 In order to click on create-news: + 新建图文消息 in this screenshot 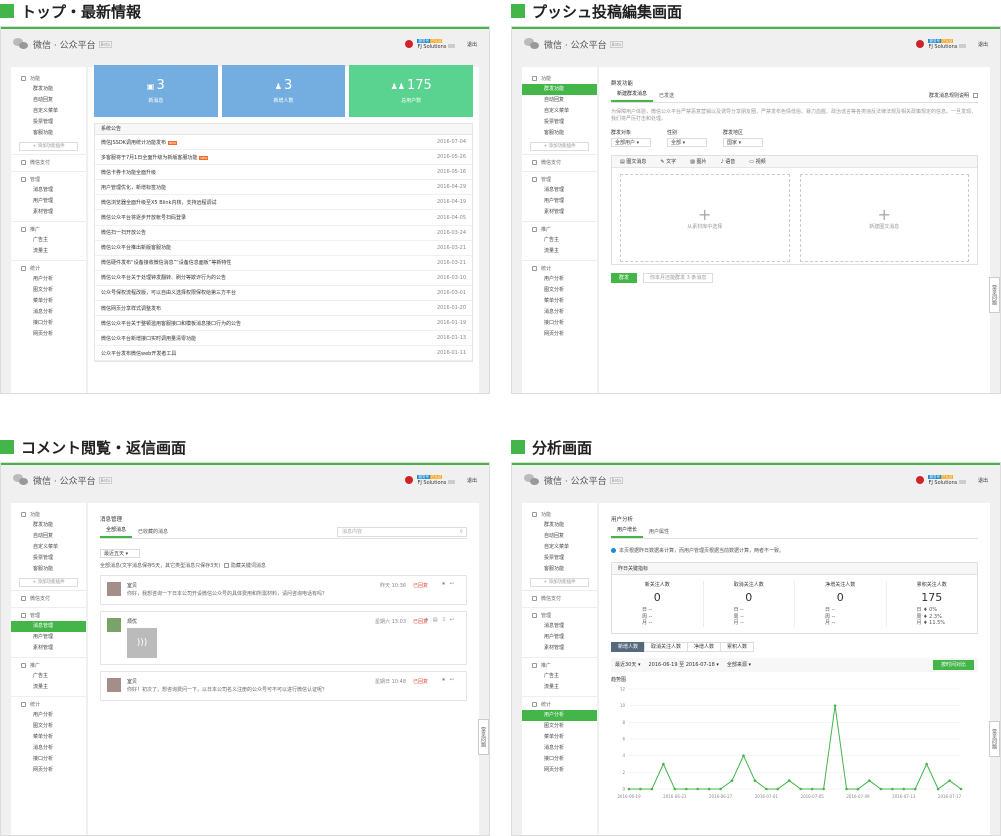, I will do `click(884, 218)`.